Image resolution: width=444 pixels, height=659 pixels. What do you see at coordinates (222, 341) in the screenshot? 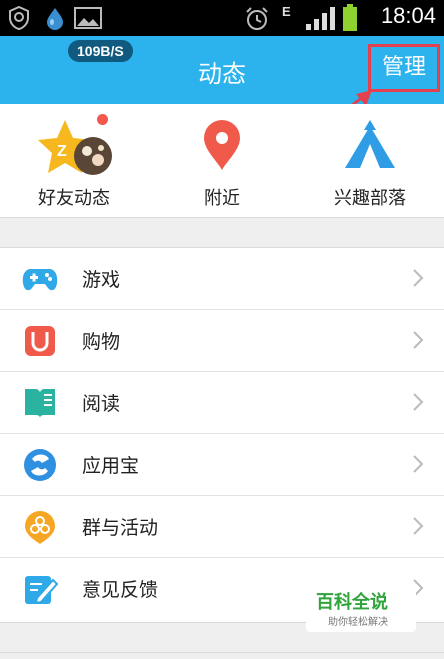
I see `list-item-shopping: 购物` at bounding box center [222, 341].